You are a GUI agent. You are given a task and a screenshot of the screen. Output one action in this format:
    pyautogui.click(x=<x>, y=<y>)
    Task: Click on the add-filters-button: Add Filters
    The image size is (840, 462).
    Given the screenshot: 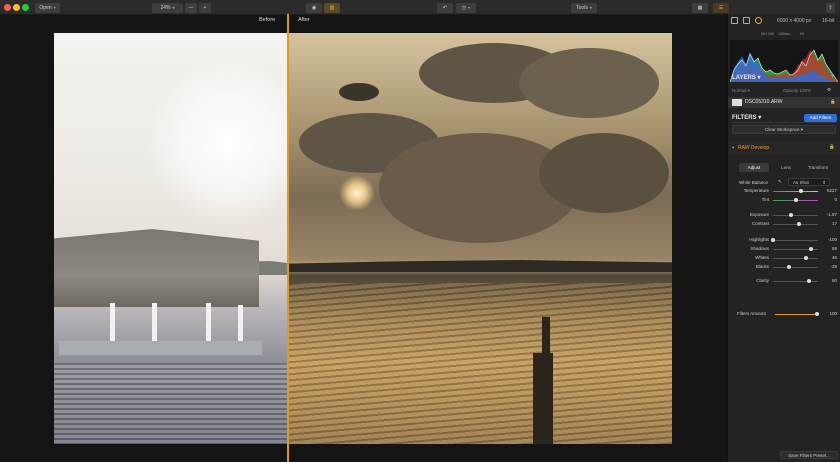 What is the action you would take?
    pyautogui.click(x=820, y=118)
    